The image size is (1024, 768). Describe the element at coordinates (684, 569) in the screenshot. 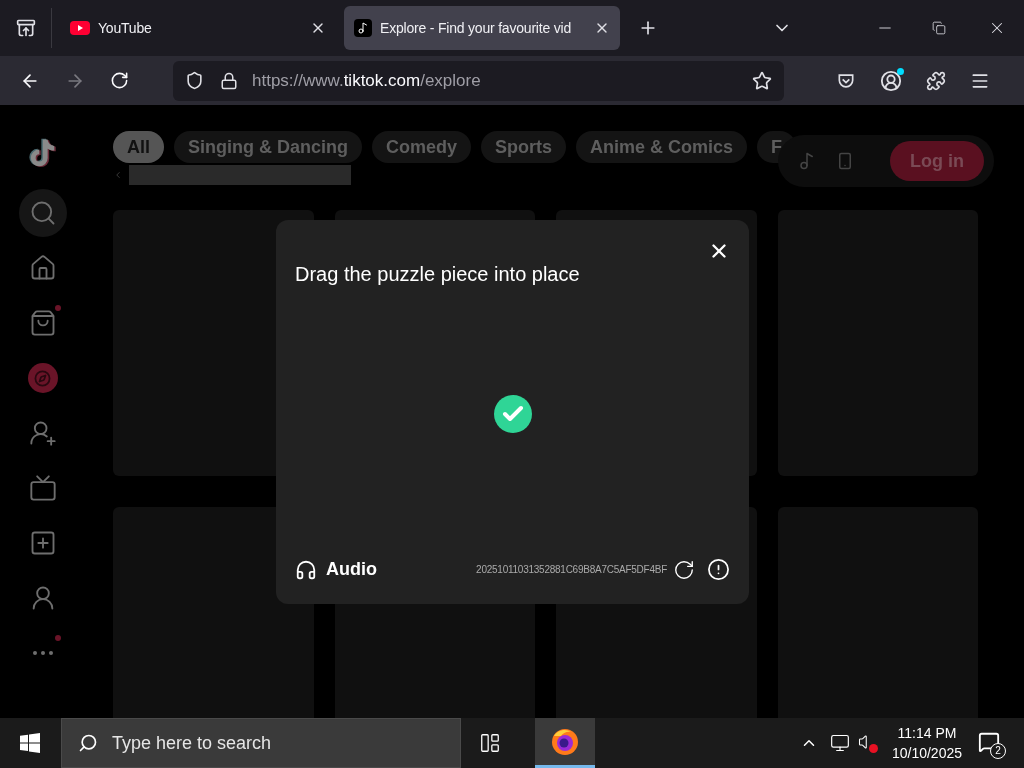

I see `refresh-icon` at that location.